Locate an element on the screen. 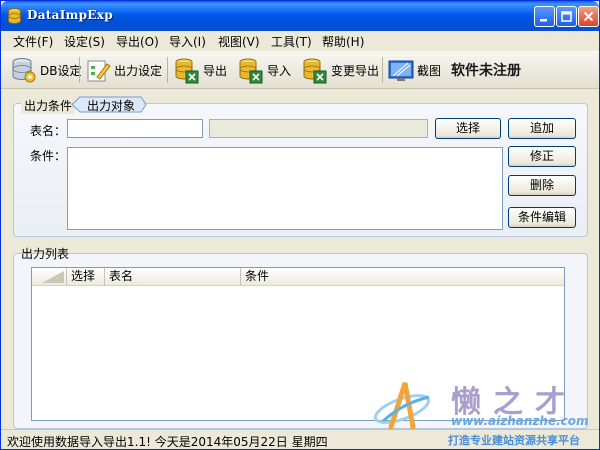  minimize-button is located at coordinates (544, 16).